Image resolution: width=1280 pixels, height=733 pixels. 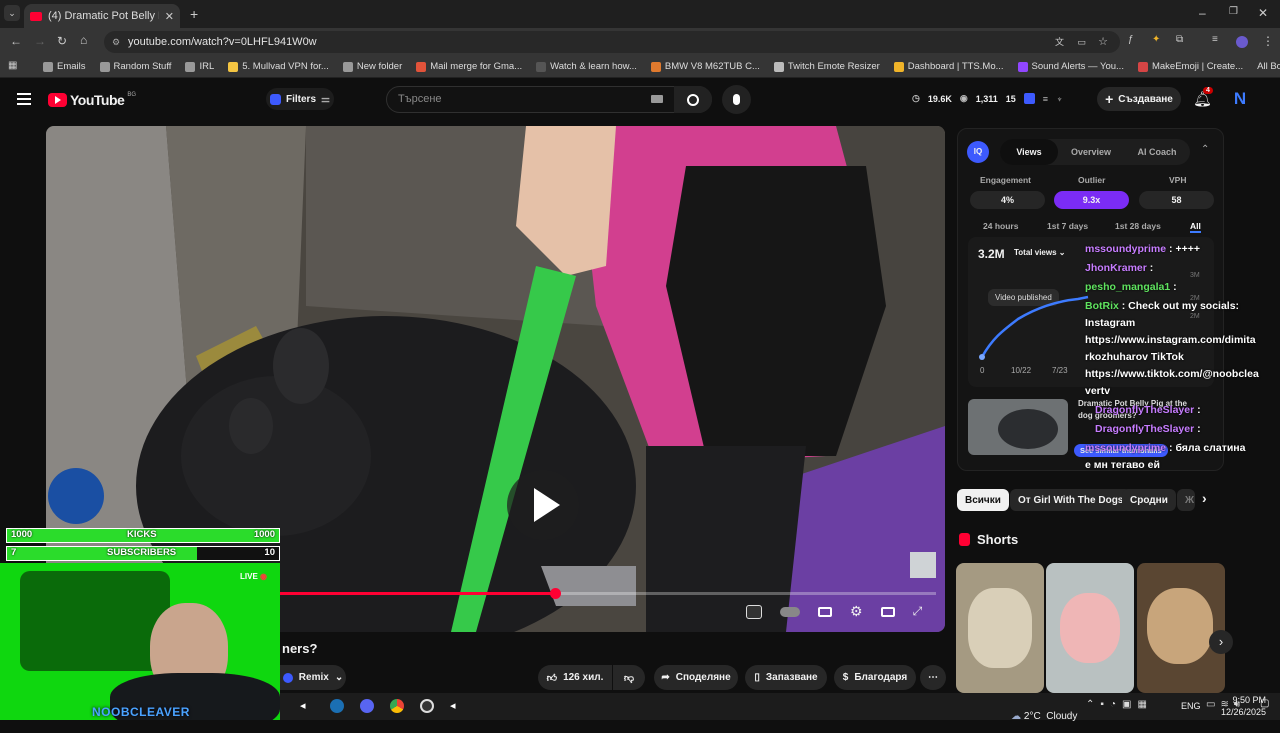 I want to click on restore-icon: ❐, so click(x=1233, y=12).